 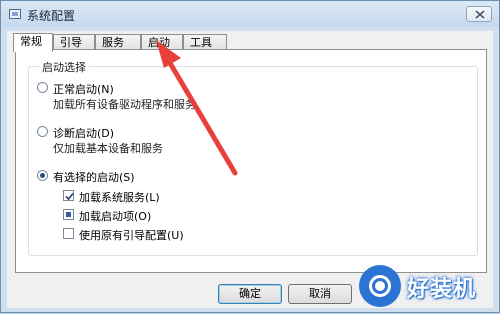 I want to click on diagnostic-startup-description: 仅加载基本设备和服务, so click(x=108, y=148).